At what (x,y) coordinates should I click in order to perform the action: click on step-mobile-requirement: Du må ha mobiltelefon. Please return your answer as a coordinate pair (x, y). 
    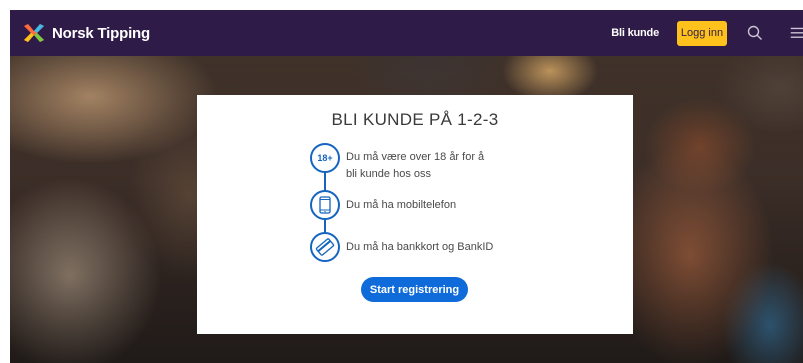
    Looking at the image, I should click on (428, 205).